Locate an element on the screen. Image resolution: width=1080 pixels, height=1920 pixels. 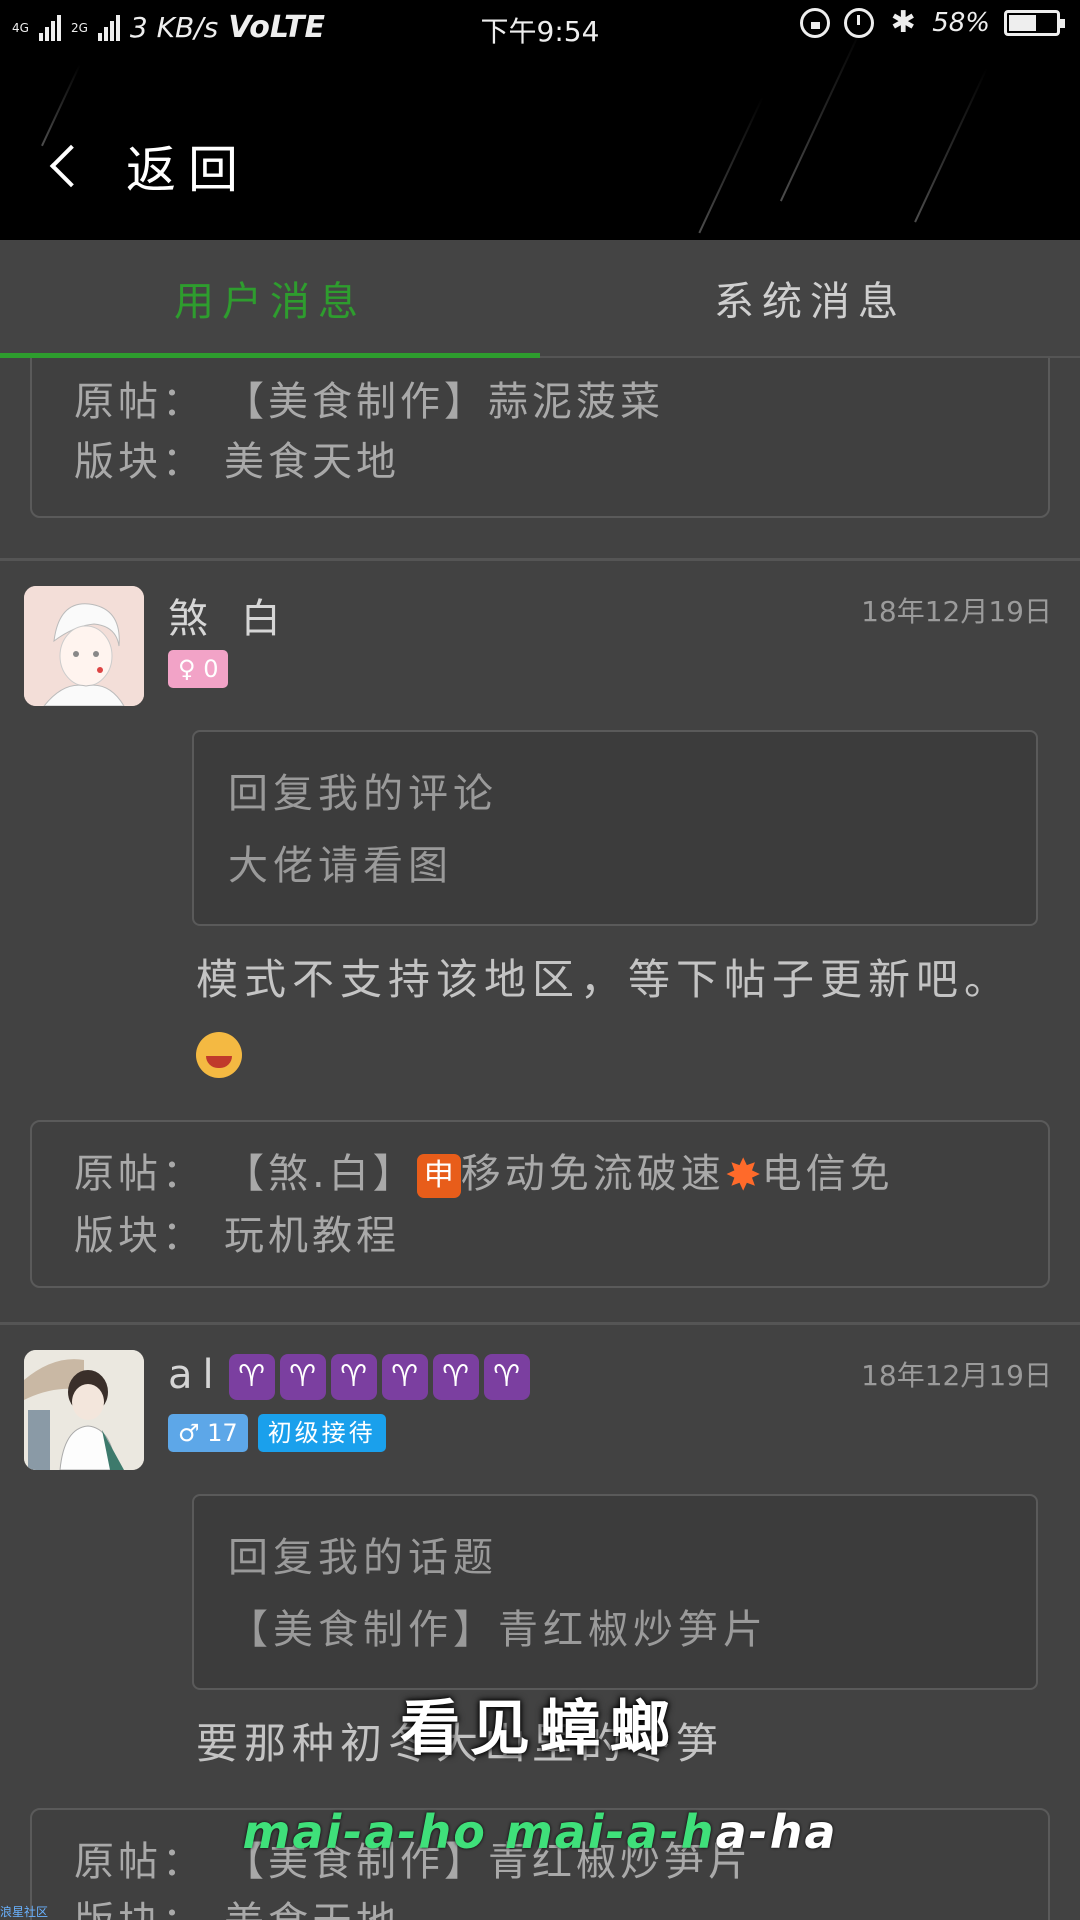
quote-line: 回复我的评论 is located at coordinates (363, 794).